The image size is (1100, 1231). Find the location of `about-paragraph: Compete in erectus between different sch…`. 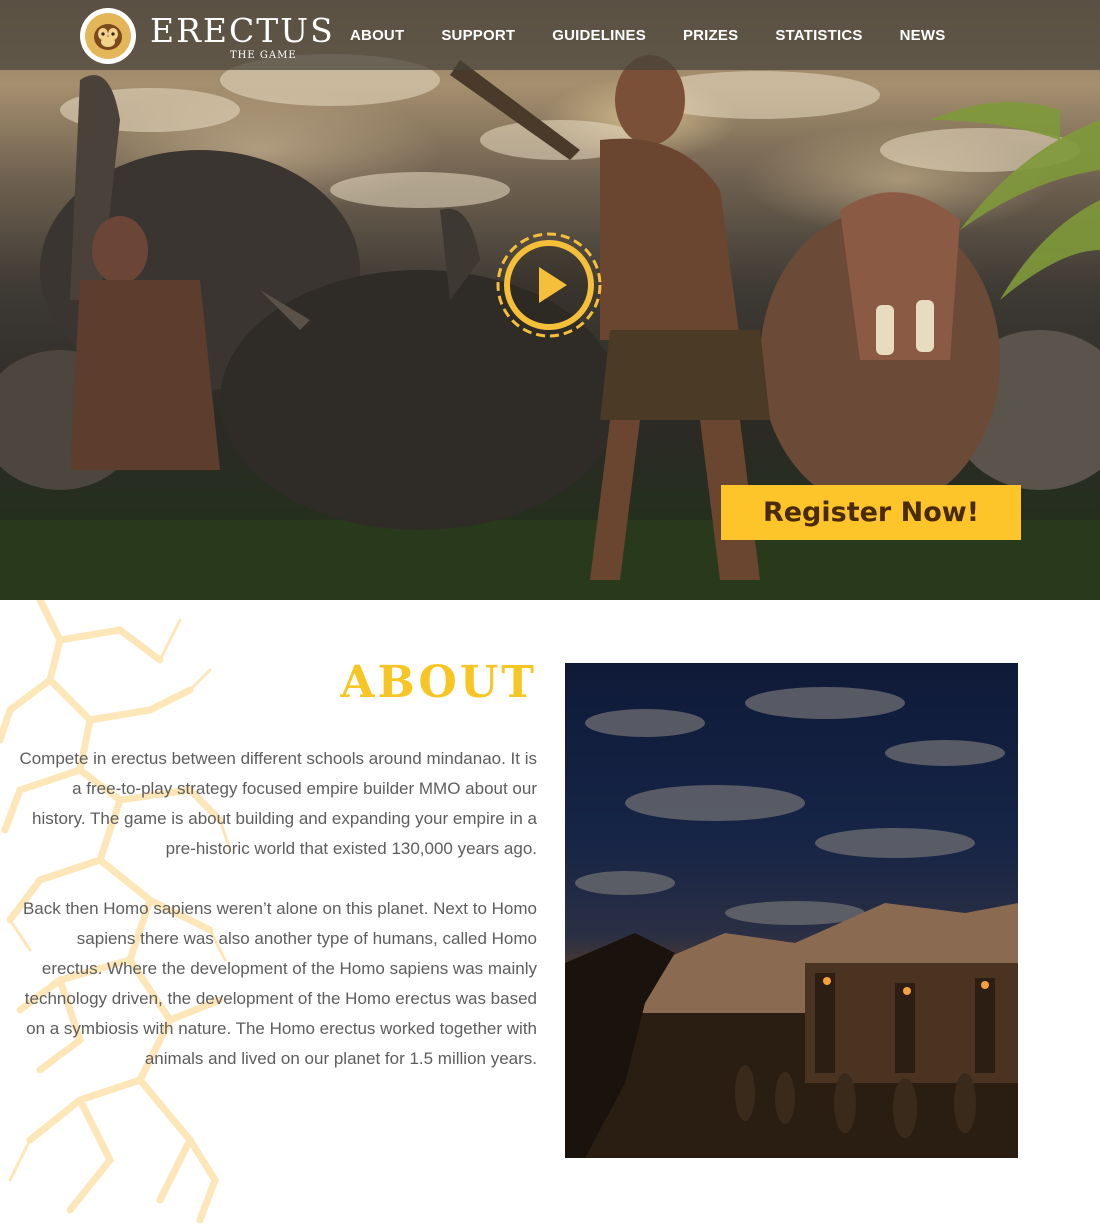

about-paragraph: Compete in erectus between different sch… is located at coordinates (278, 803).